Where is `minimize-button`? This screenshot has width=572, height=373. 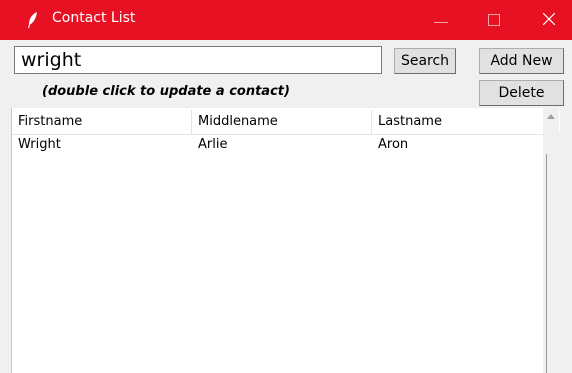
minimize-button is located at coordinates (441, 20).